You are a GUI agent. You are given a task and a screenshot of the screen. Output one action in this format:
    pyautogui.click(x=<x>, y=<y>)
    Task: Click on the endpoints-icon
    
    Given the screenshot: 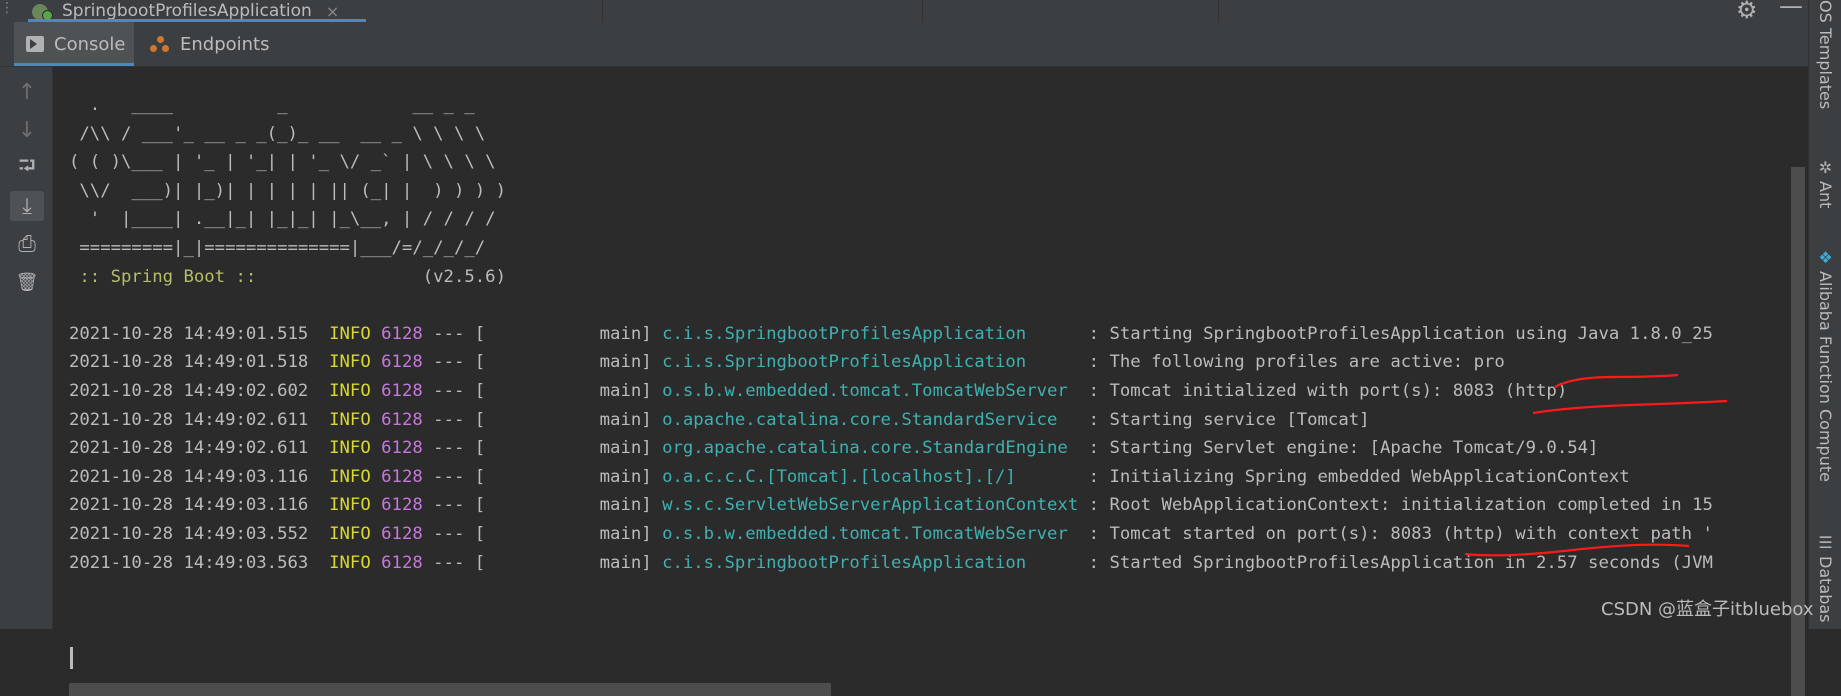 What is the action you would take?
    pyautogui.click(x=160, y=44)
    